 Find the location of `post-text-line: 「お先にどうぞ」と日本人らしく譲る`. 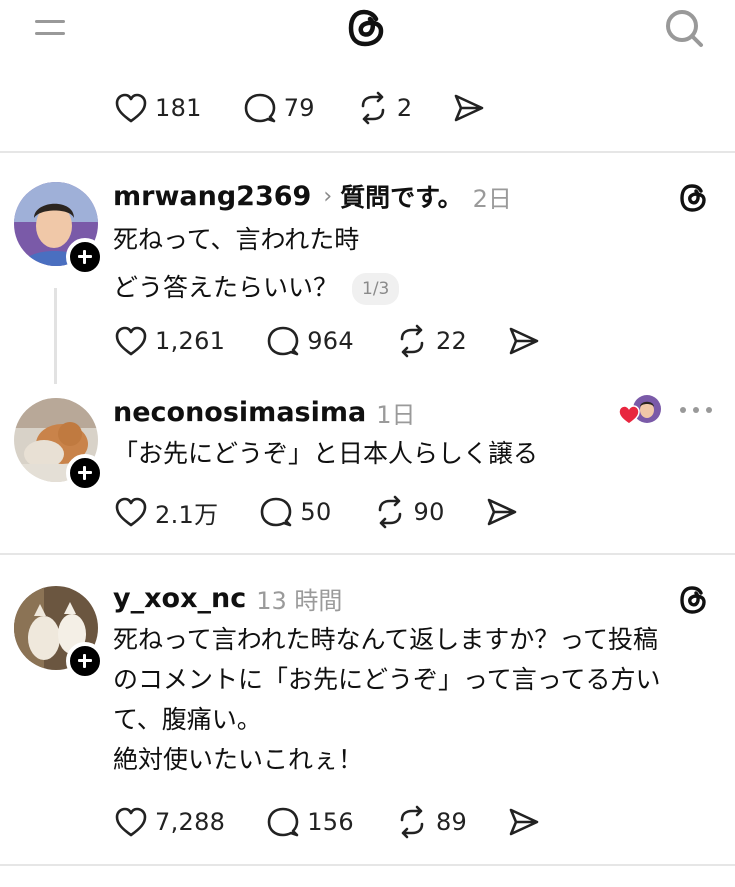

post-text-line: 「お先にどうぞ」と日本人らしく譲る is located at coordinates (326, 453).